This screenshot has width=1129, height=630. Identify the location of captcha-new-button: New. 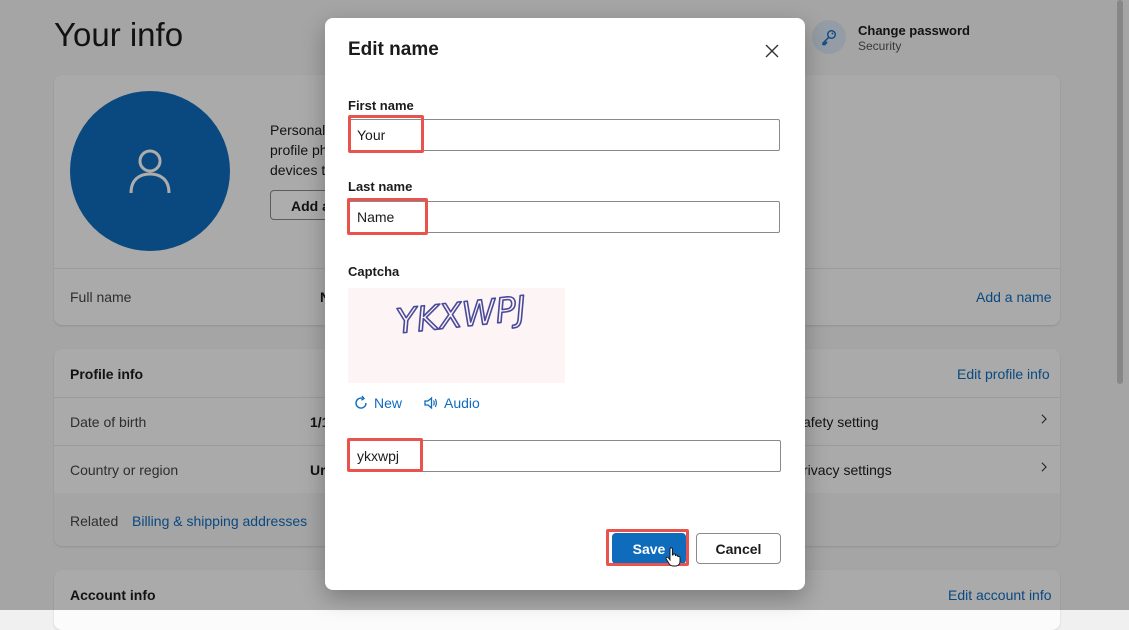
(377, 403).